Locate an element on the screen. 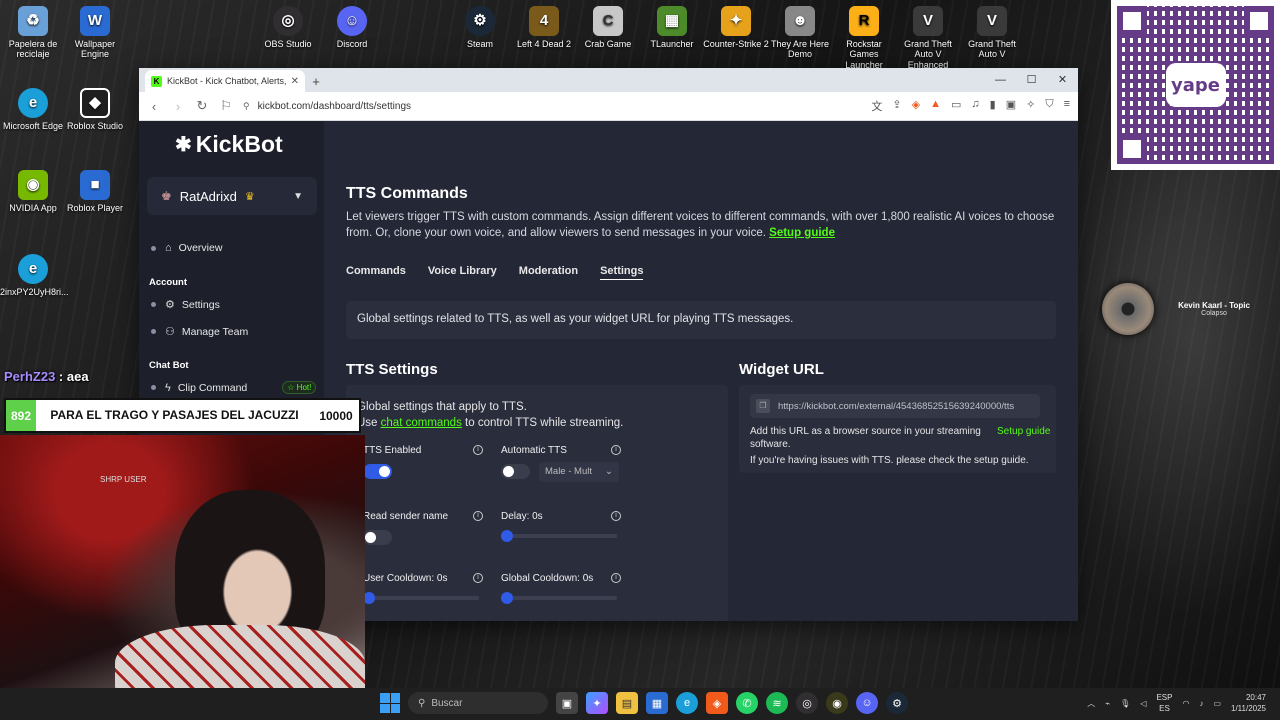  whatsapp-icon: ✆ is located at coordinates (747, 703).